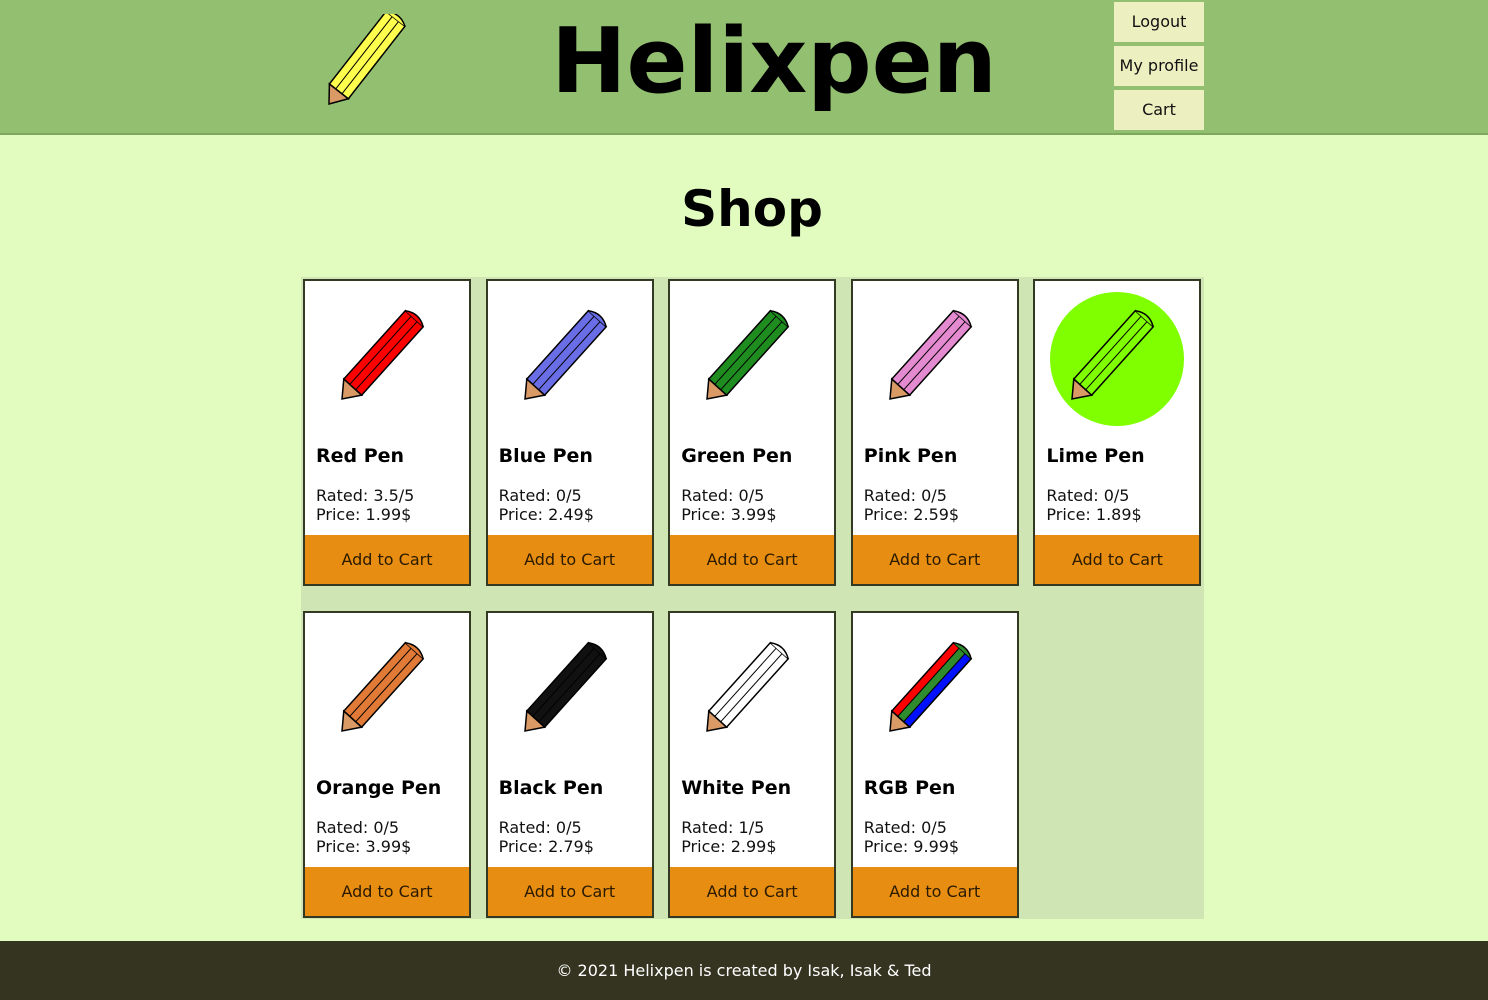  What do you see at coordinates (366, 64) in the screenshot?
I see `pencil-logo-icon` at bounding box center [366, 64].